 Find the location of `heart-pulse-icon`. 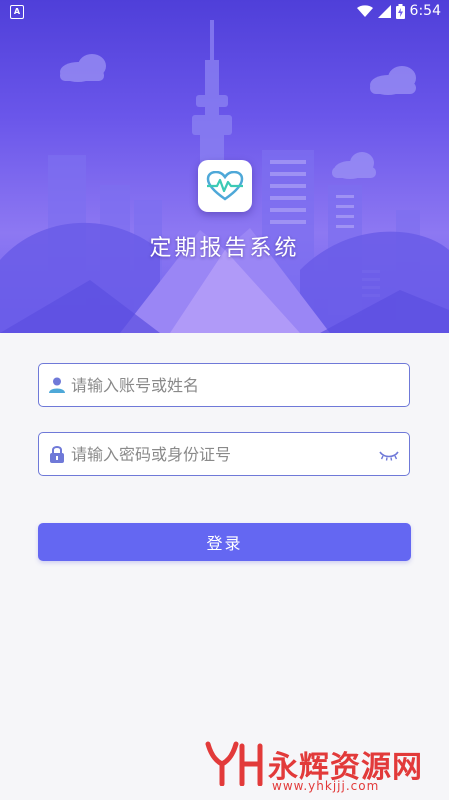

heart-pulse-icon is located at coordinates (225, 186).